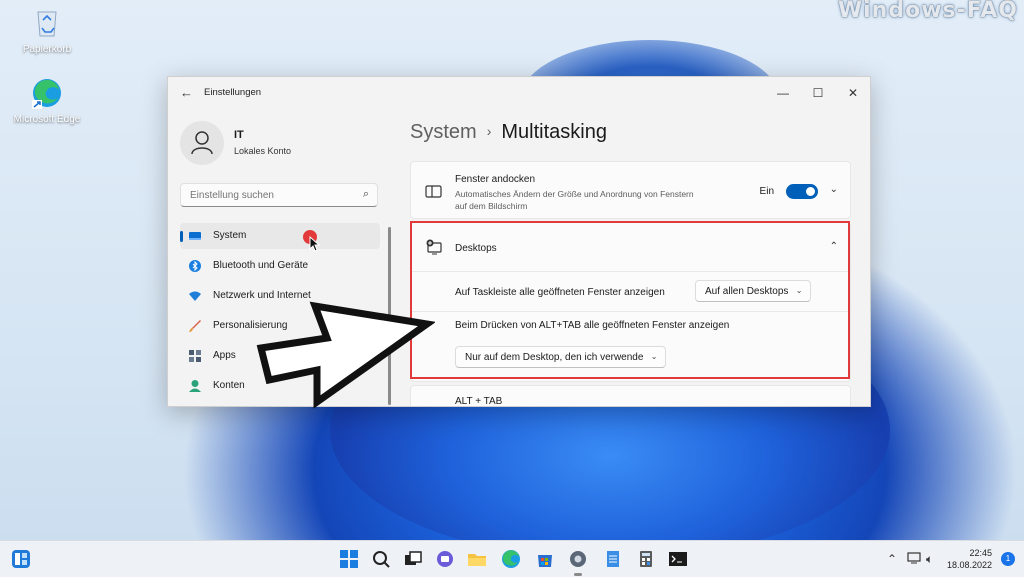  Describe the element at coordinates (381, 559) in the screenshot. I see `search-icon` at that location.